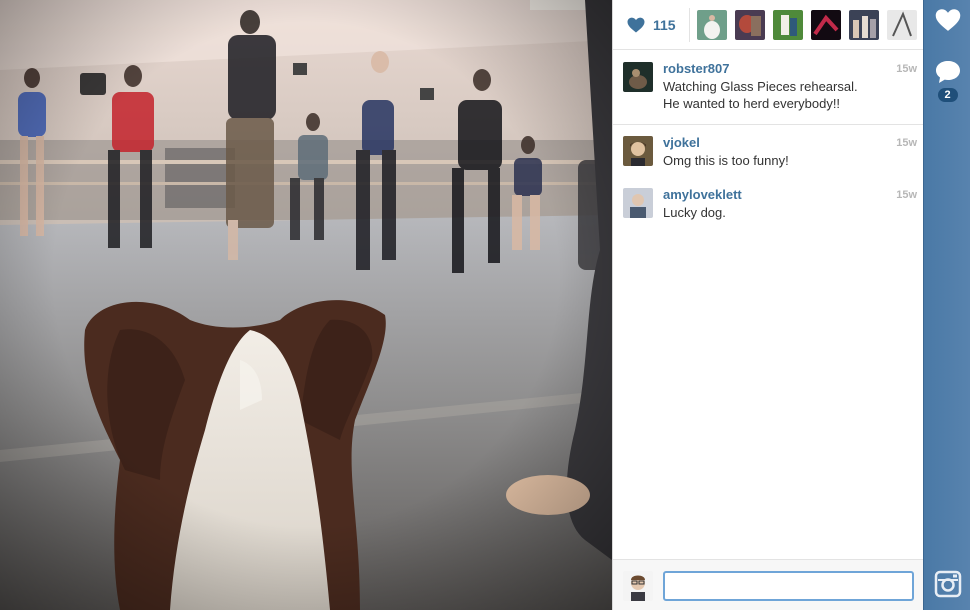 The width and height of the screenshot is (970, 610). Describe the element at coordinates (946, 305) in the screenshot. I see `action-rail: 2` at that location.